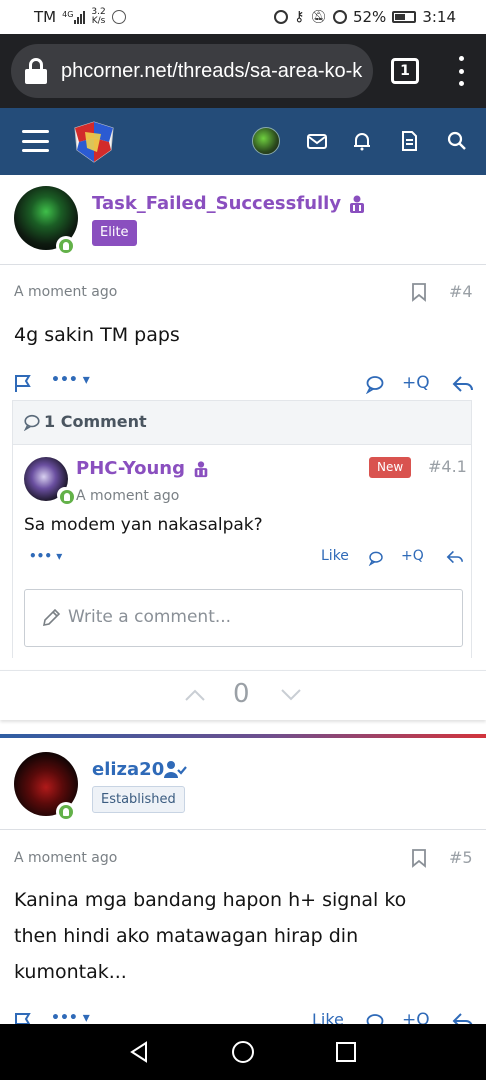 Image resolution: width=486 pixels, height=1080 pixels. What do you see at coordinates (130, 468) in the screenshot?
I see `commenter-username: PHC-Young` at bounding box center [130, 468].